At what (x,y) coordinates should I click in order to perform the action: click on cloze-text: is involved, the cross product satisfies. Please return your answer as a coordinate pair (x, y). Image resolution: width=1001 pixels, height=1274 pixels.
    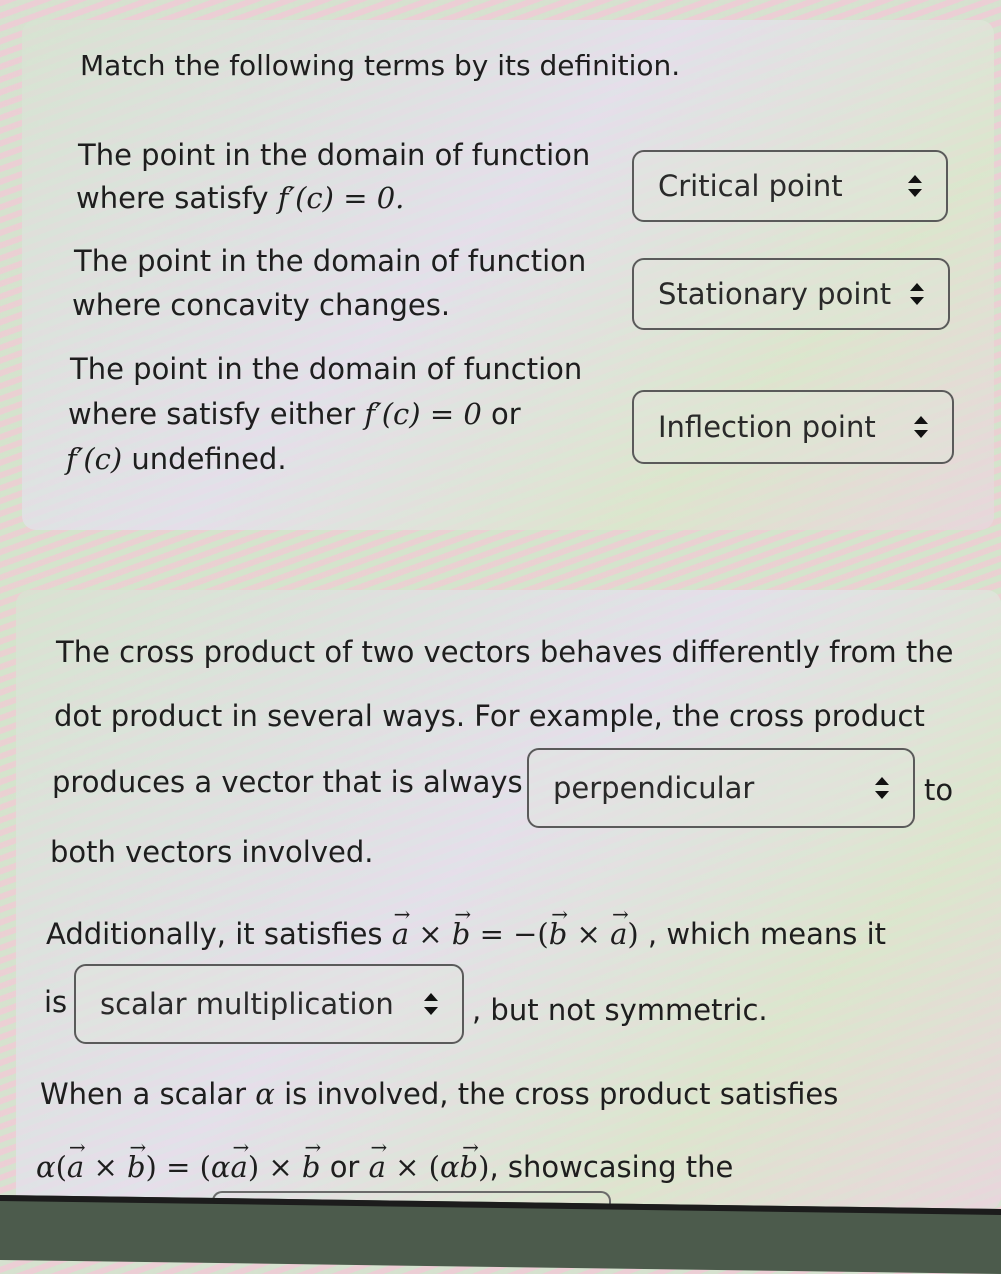
    Looking at the image, I should click on (561, 1094).